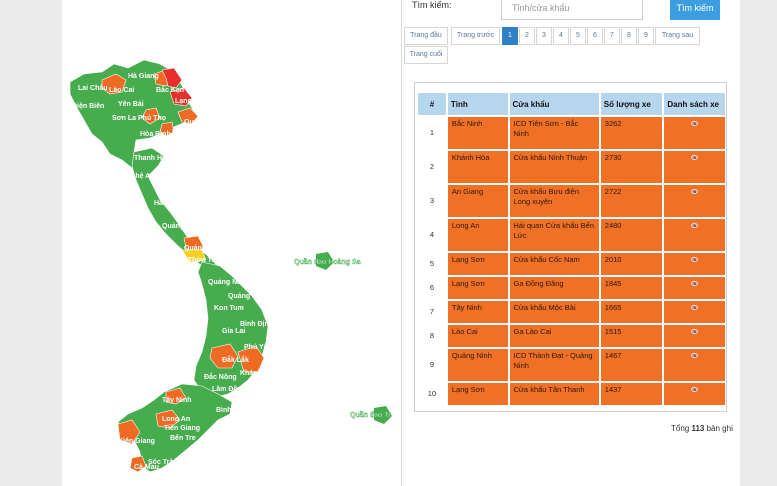 The width and height of the screenshot is (777, 486). Describe the element at coordinates (432, 167) in the screenshot. I see `row-index: 2` at that location.